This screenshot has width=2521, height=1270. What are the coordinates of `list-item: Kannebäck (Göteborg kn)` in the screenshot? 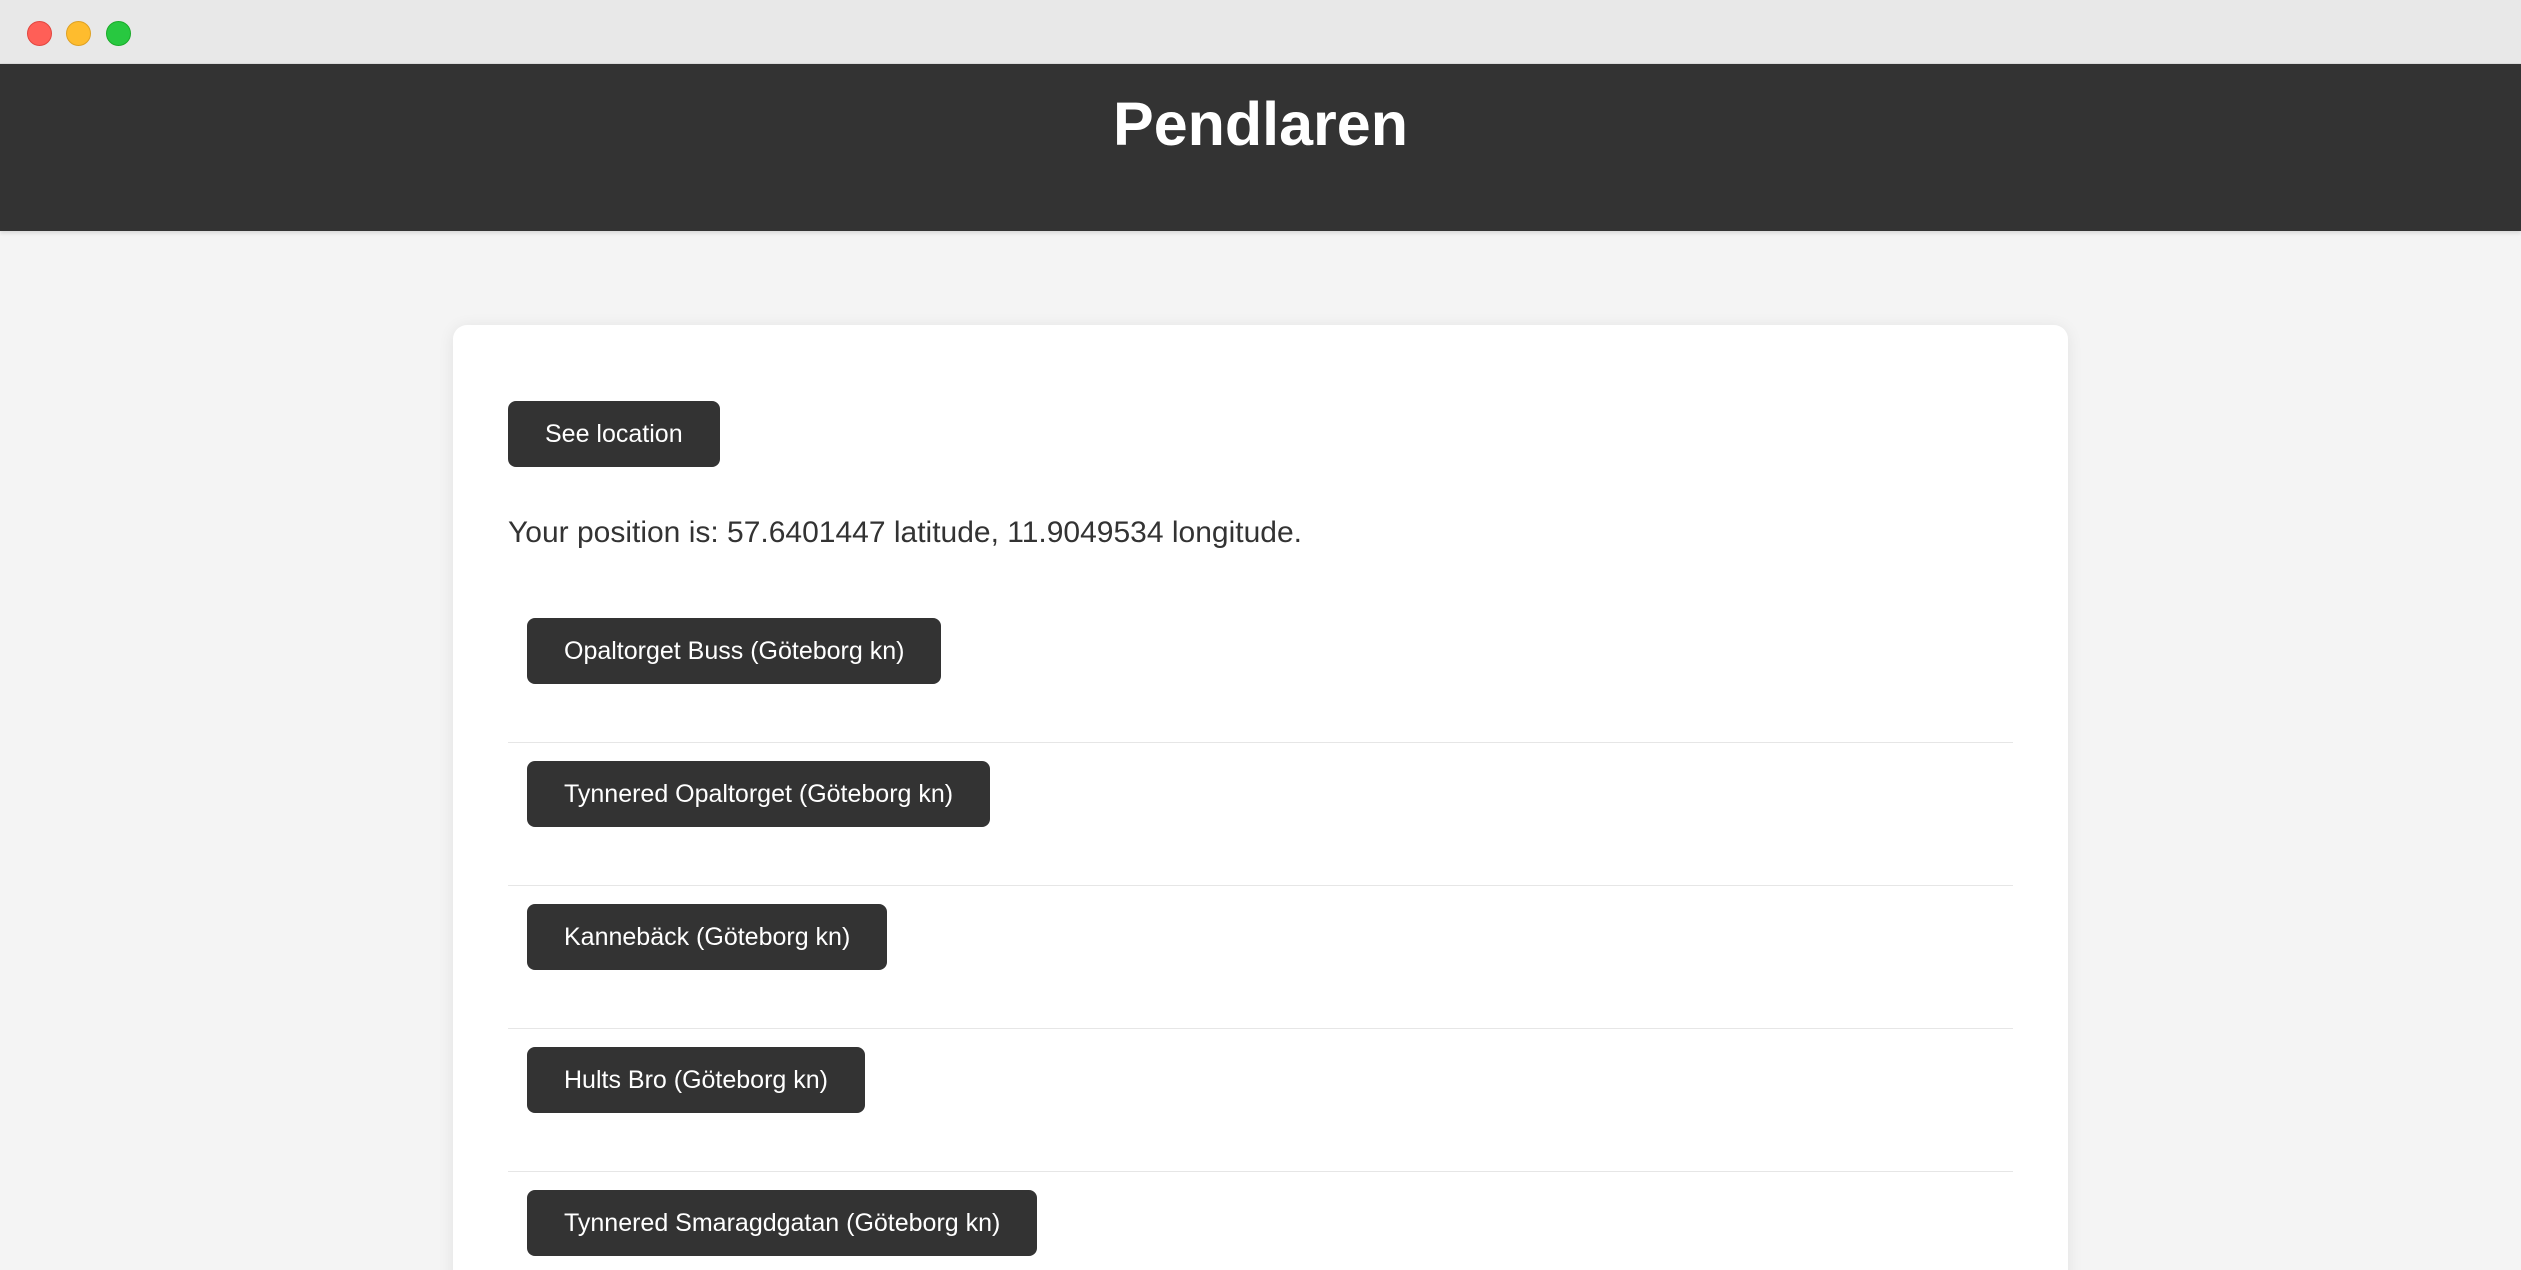 It's located at (1260, 957).